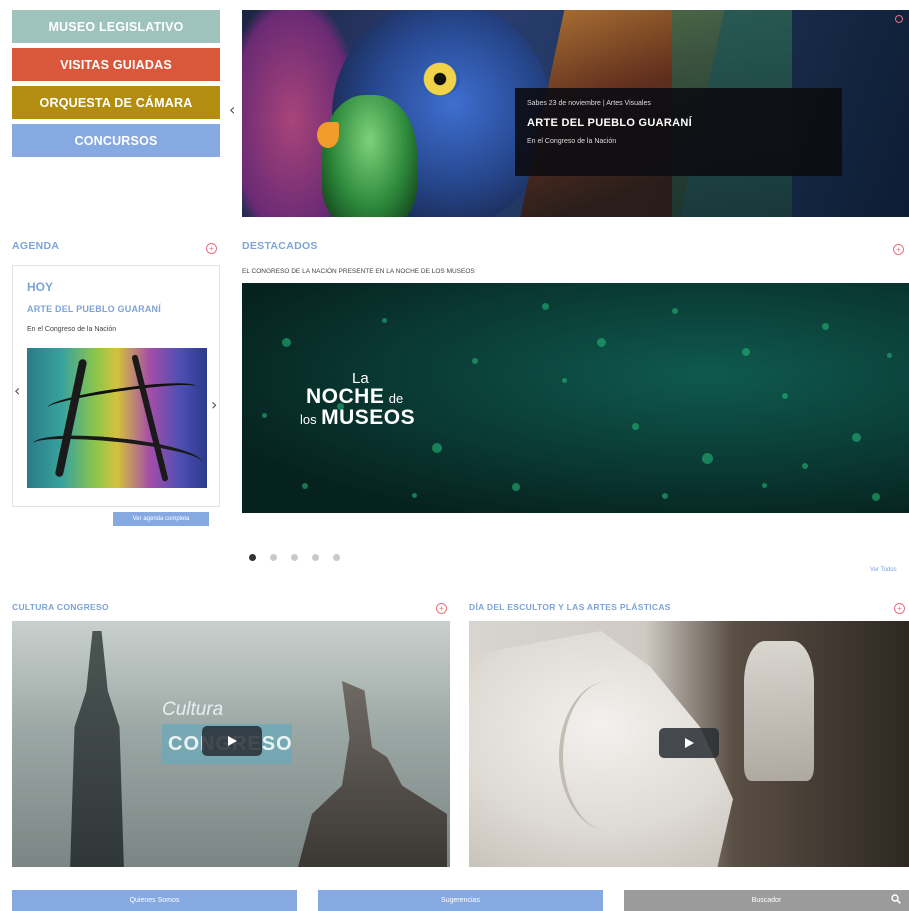 The height and width of the screenshot is (911, 909). I want to click on quienes-somos-button: Quienes Somos, so click(154, 900).